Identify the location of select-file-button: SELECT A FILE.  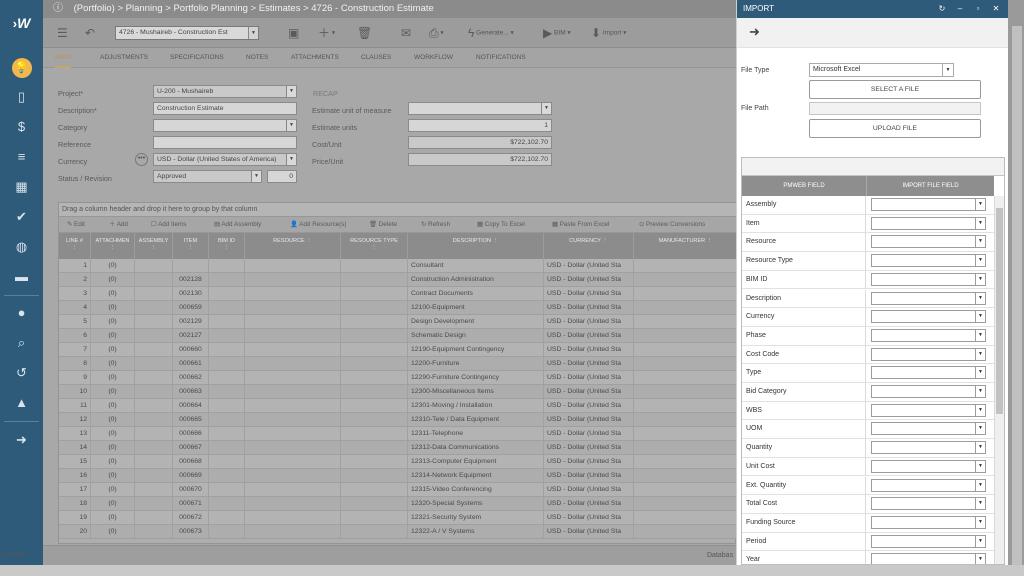
(895, 89).